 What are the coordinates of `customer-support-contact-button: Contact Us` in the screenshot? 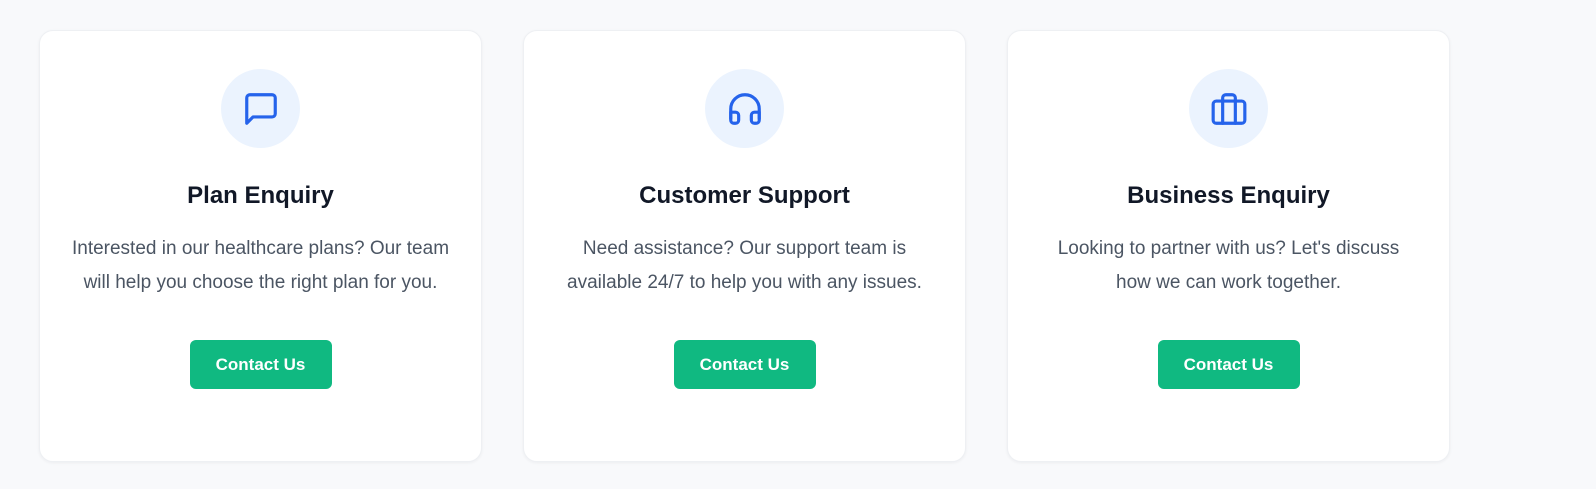 It's located at (744, 364).